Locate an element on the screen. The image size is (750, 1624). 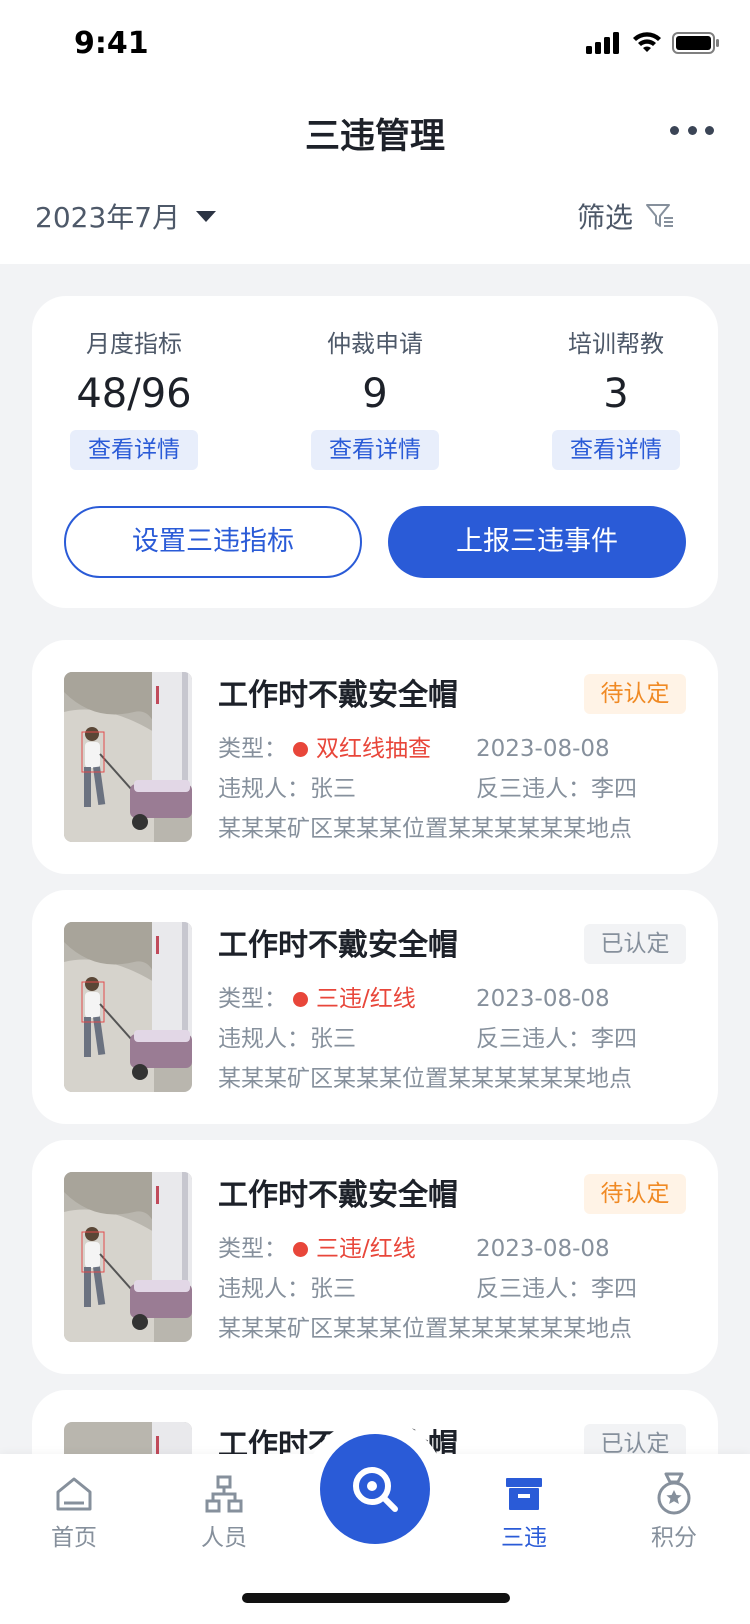
tab-personnel: 人员 is located at coordinates (224, 1513).